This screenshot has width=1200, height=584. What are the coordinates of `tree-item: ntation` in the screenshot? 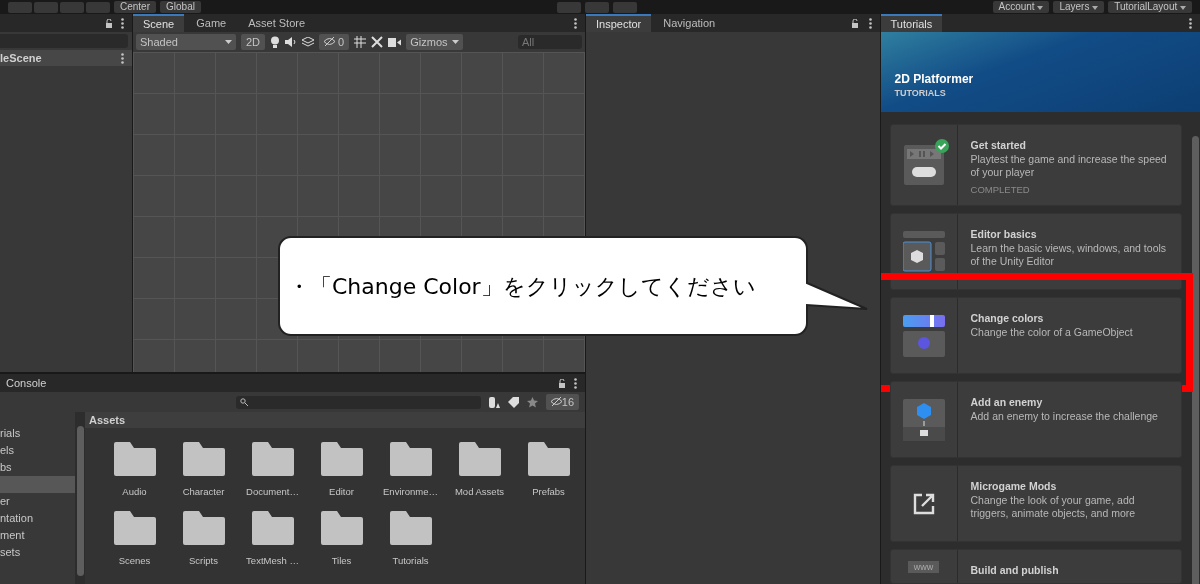 It's located at (37, 518).